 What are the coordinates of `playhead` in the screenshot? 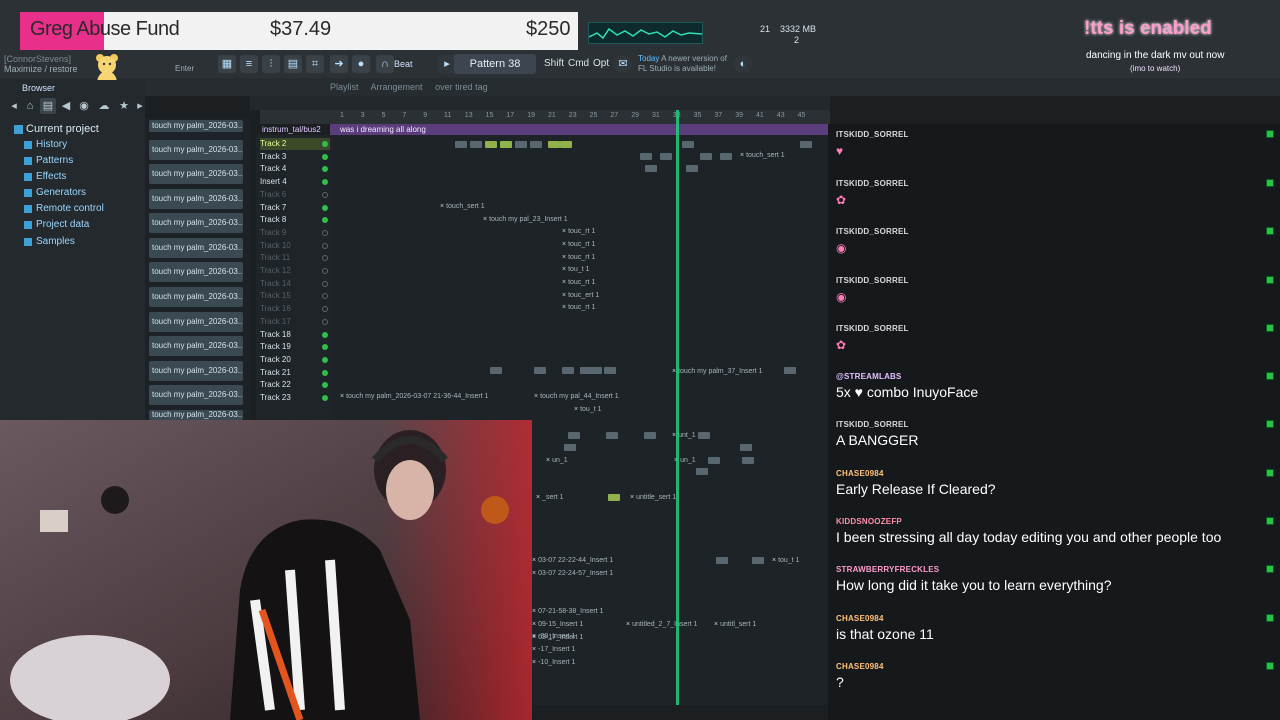 It's located at (677, 407).